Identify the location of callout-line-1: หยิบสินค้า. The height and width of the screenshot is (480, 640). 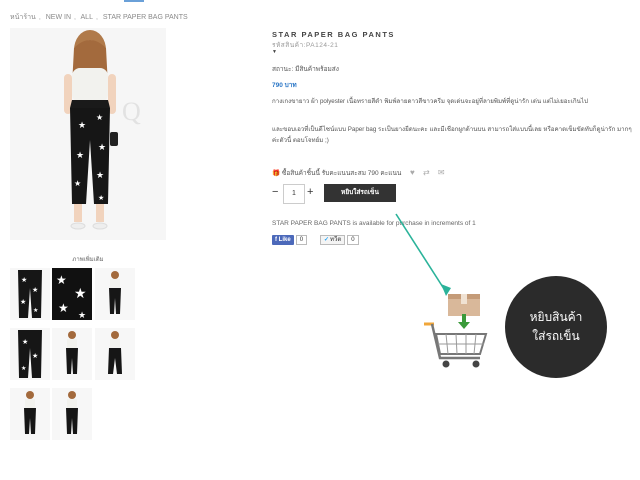
(556, 317).